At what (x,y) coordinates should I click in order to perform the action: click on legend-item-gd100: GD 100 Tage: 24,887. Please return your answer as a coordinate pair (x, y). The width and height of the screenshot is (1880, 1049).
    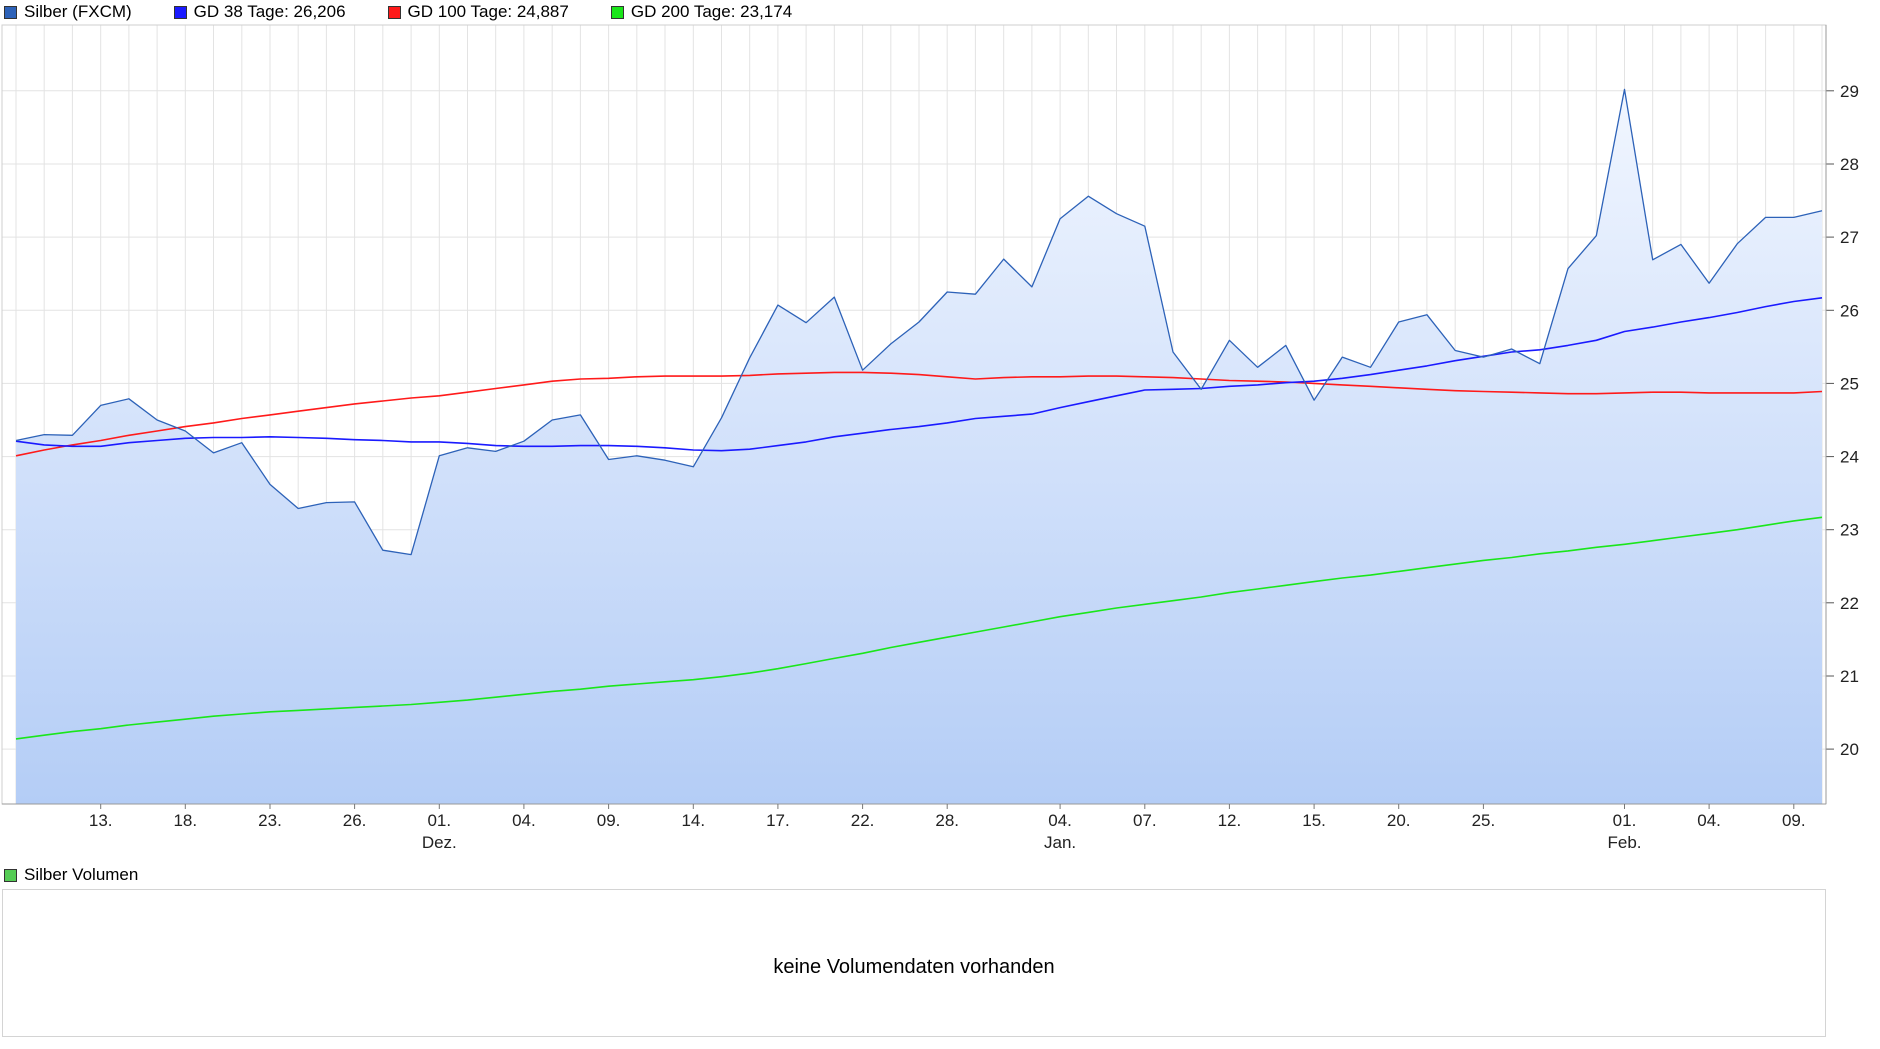
    Looking at the image, I should click on (478, 12).